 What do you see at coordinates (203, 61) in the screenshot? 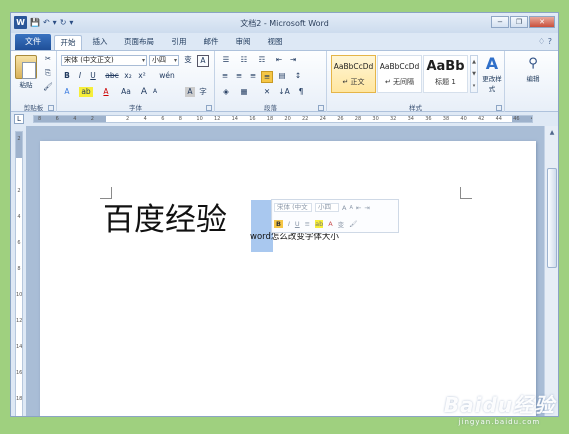
I see `char-border-icon: A` at bounding box center [203, 61].